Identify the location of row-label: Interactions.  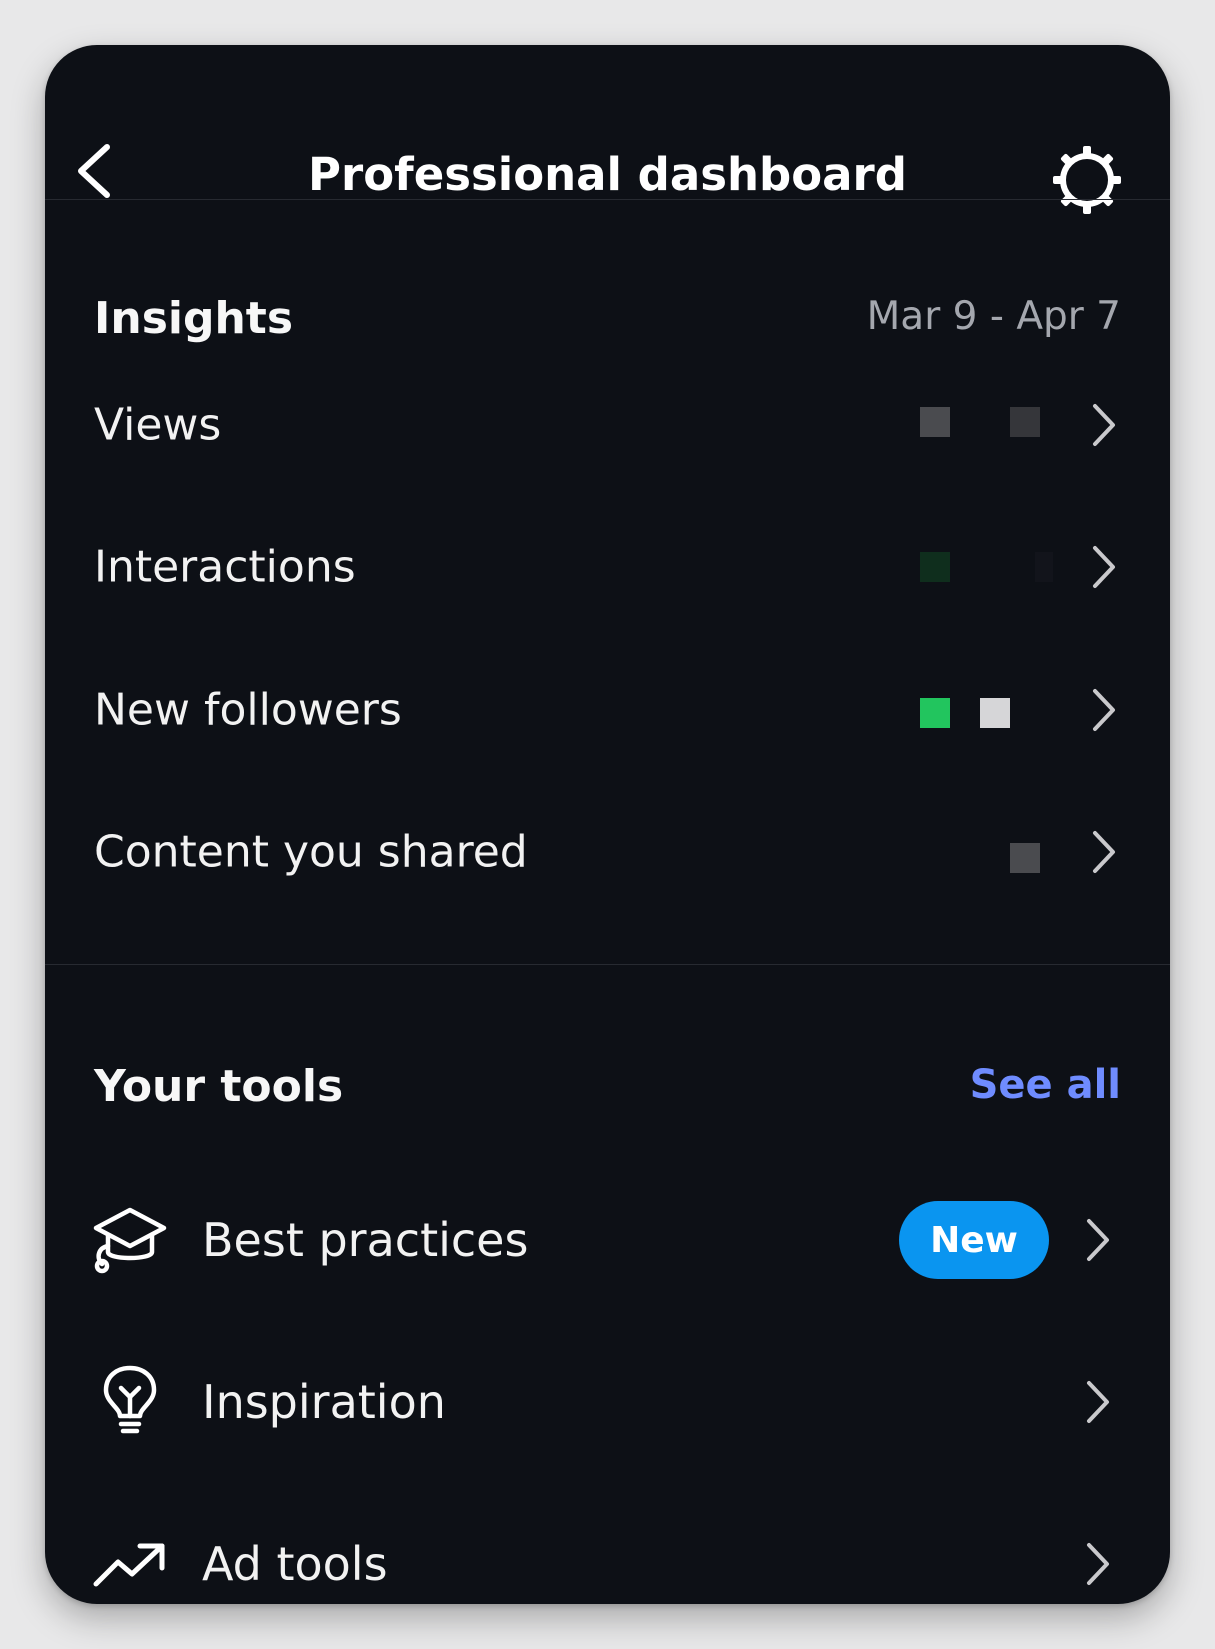
(225, 567).